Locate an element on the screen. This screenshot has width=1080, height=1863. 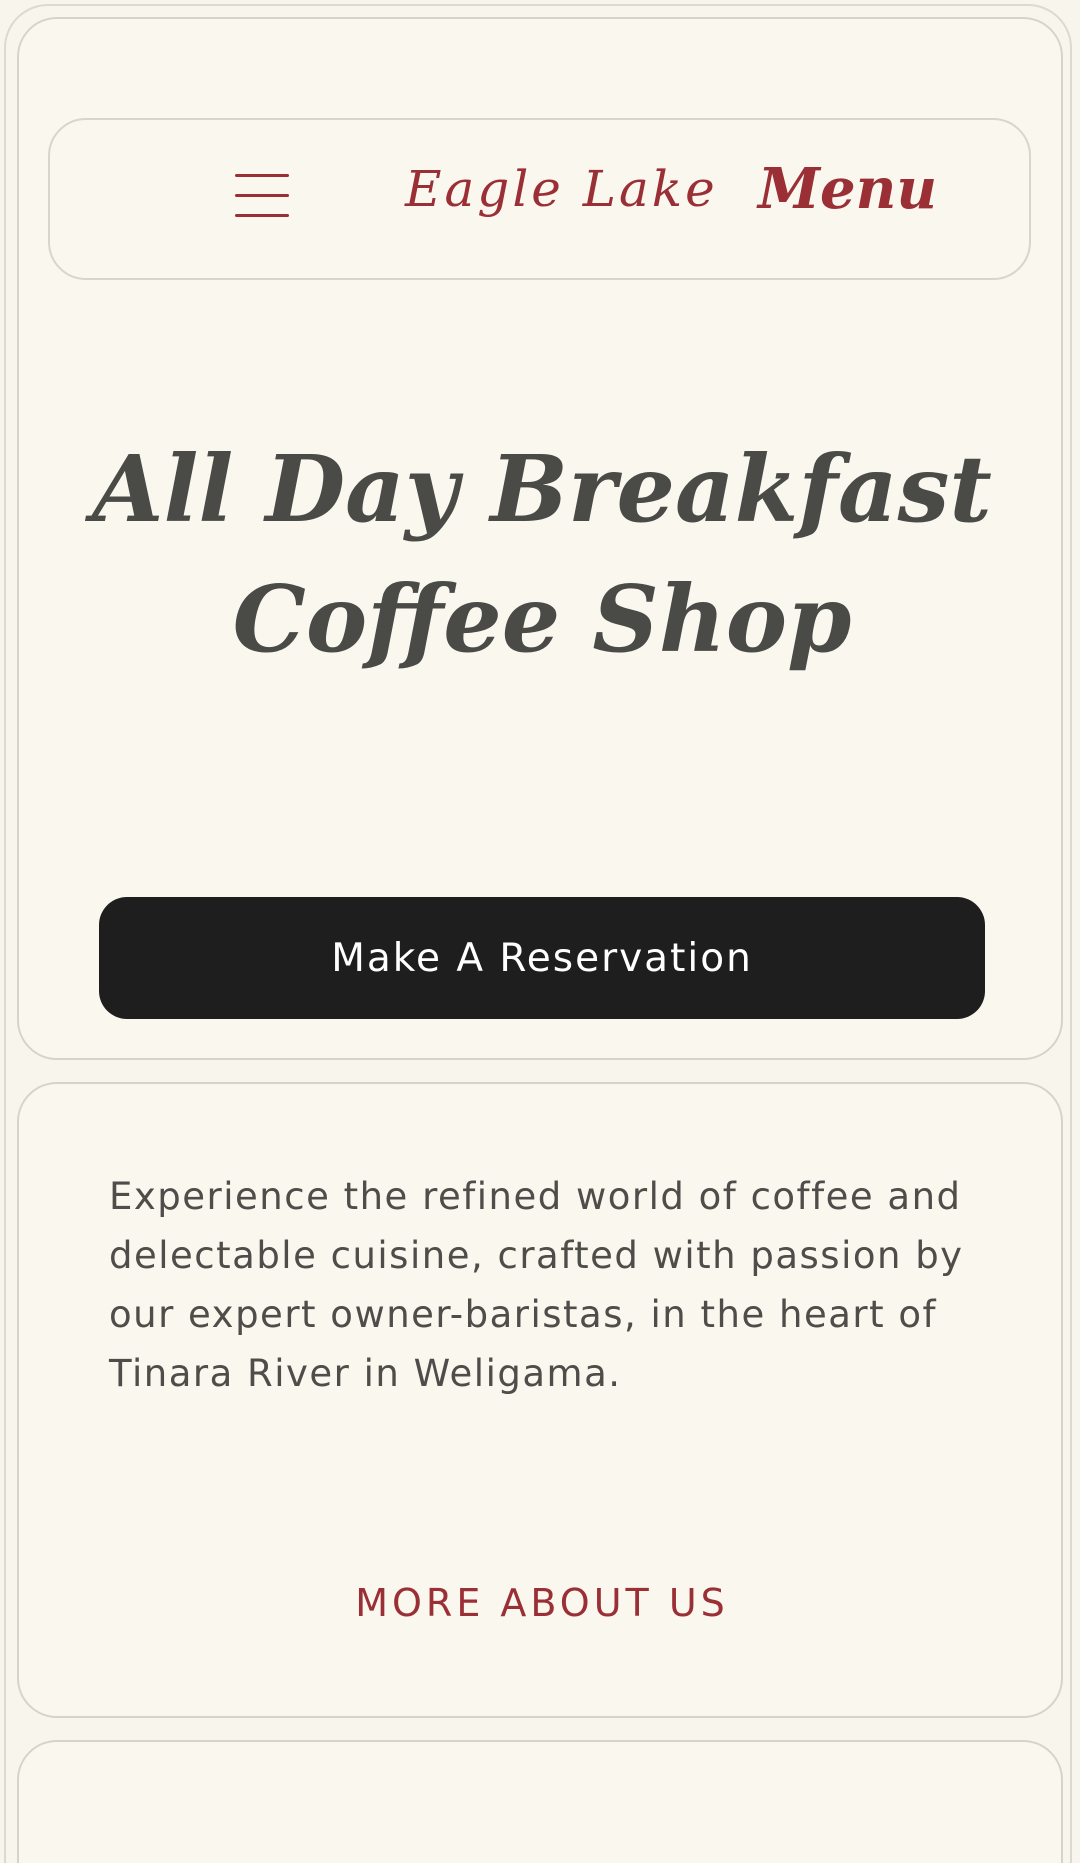
brand-logo-text: Eagle Lake is located at coordinates (561, 189).